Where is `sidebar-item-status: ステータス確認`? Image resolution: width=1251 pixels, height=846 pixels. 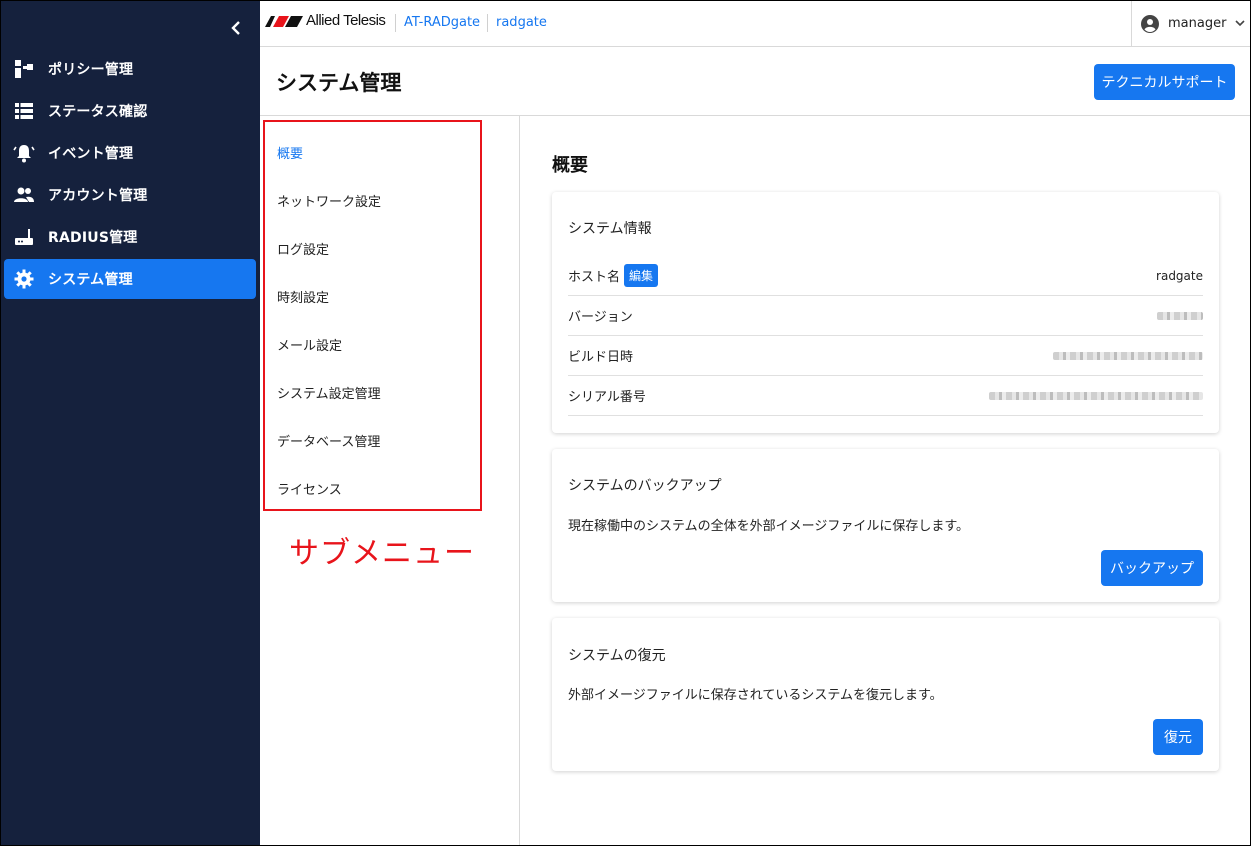
sidebar-item-status: ステータス確認 is located at coordinates (130, 111).